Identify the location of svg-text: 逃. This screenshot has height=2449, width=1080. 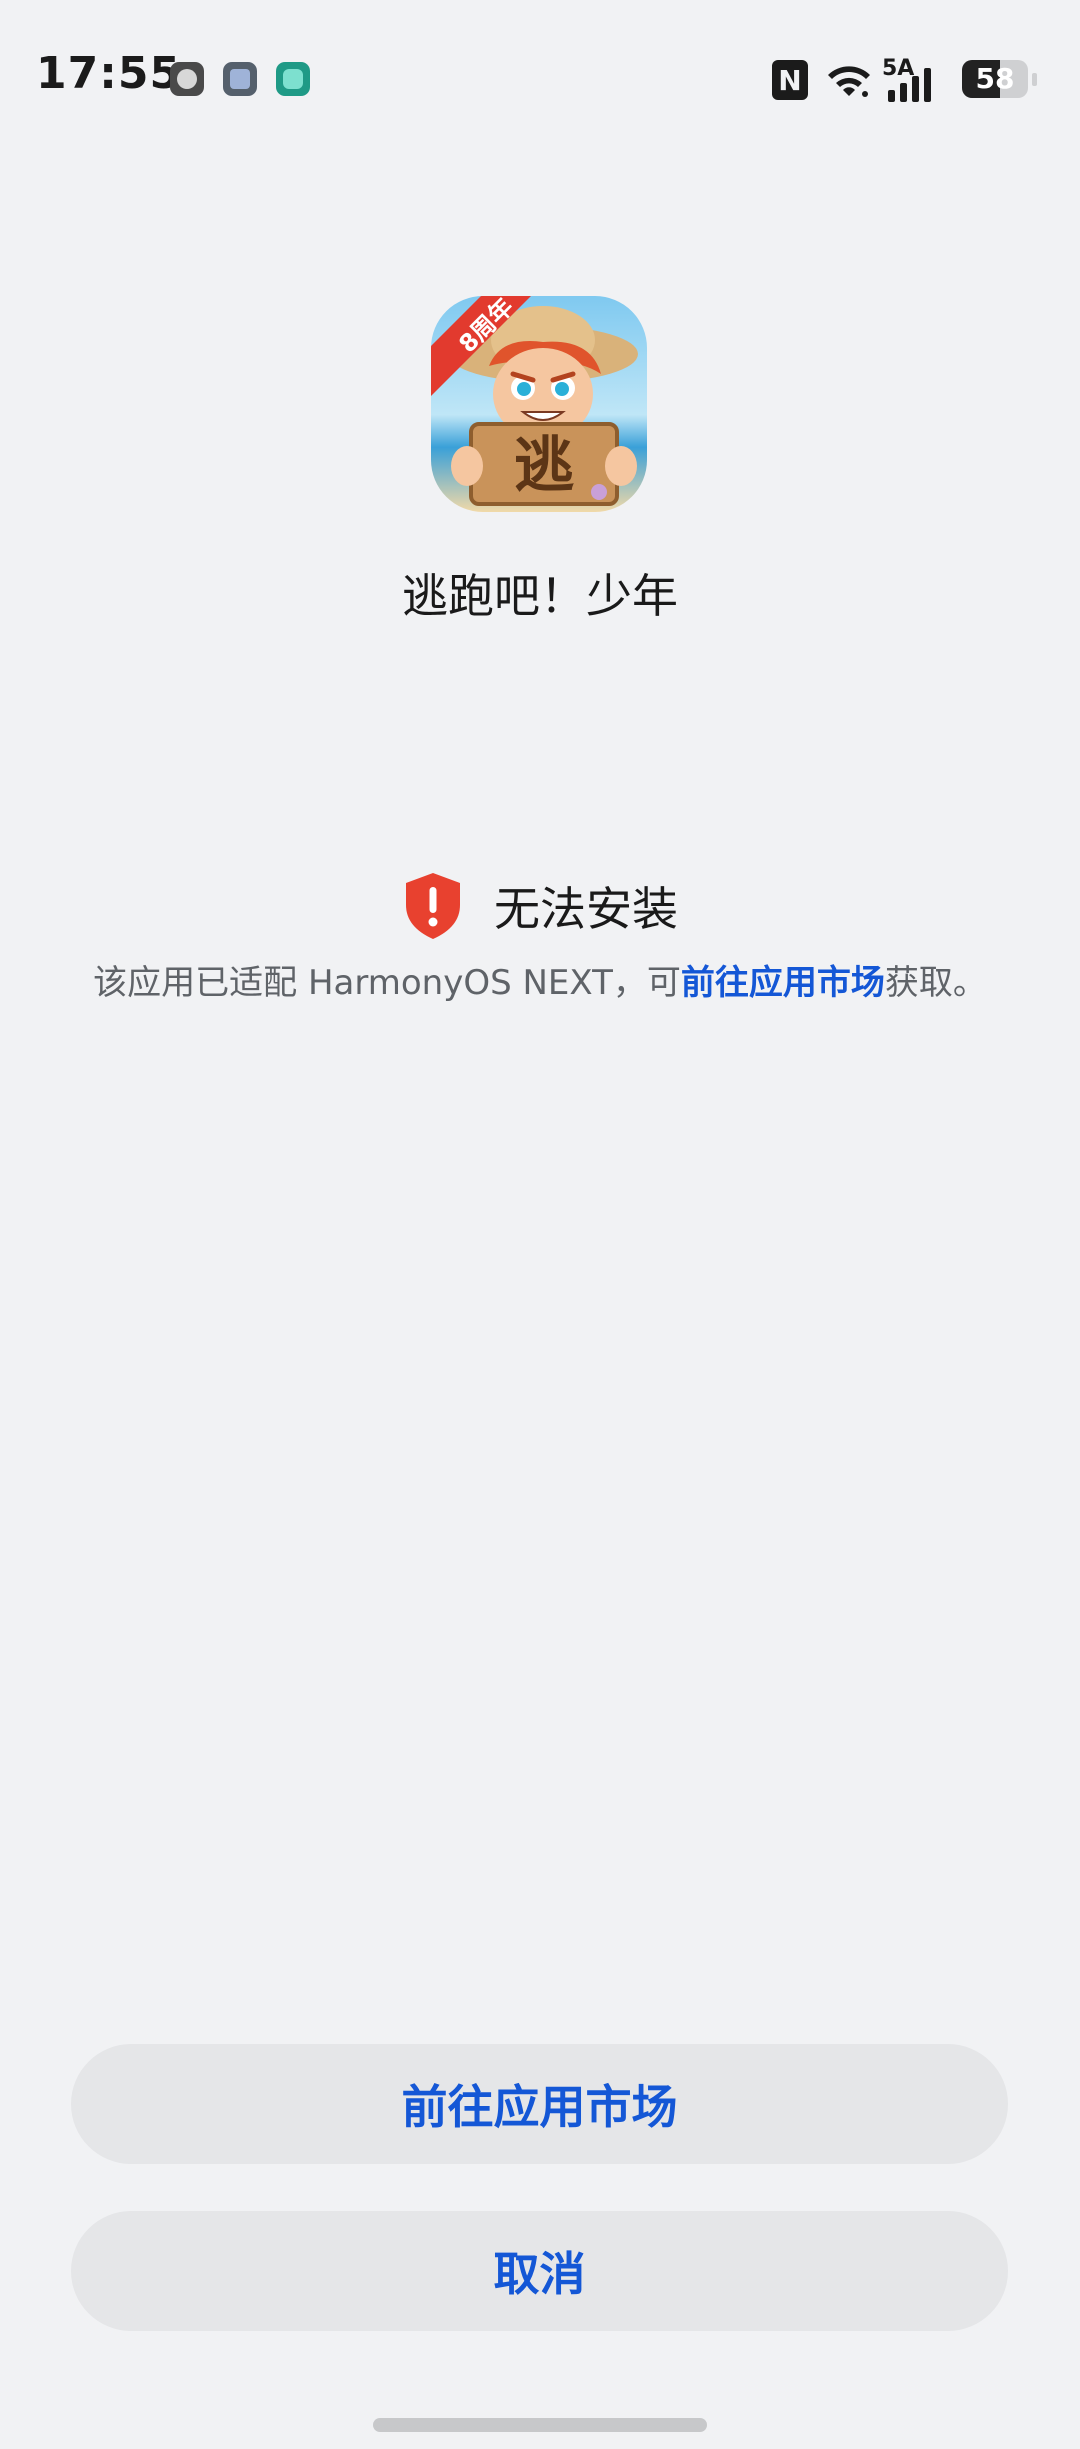
(544, 466).